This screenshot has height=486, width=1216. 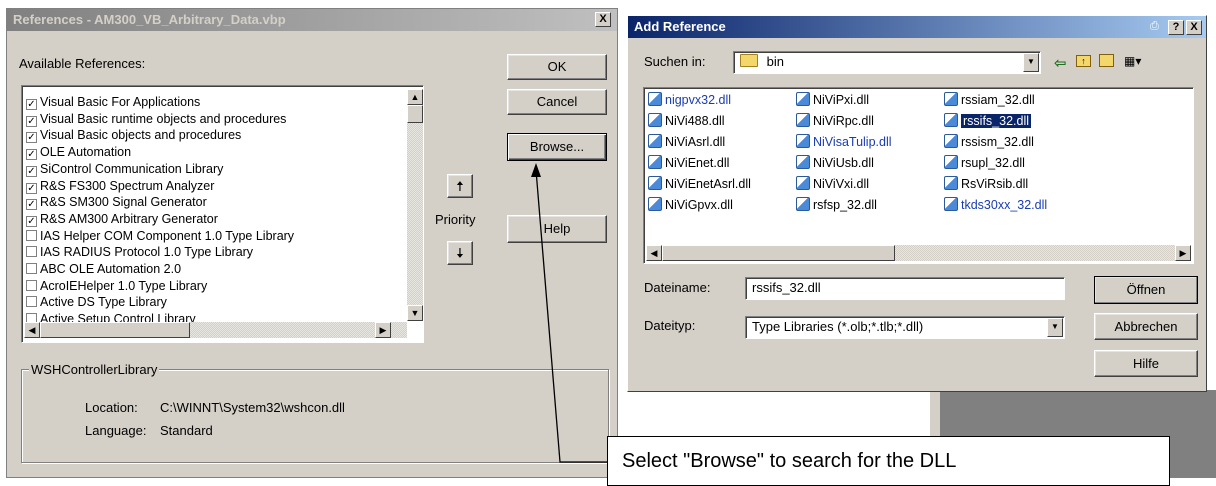 What do you see at coordinates (116, 286) in the screenshot?
I see `reference-list-item: AcroIEHelper 1.0 Type Library` at bounding box center [116, 286].